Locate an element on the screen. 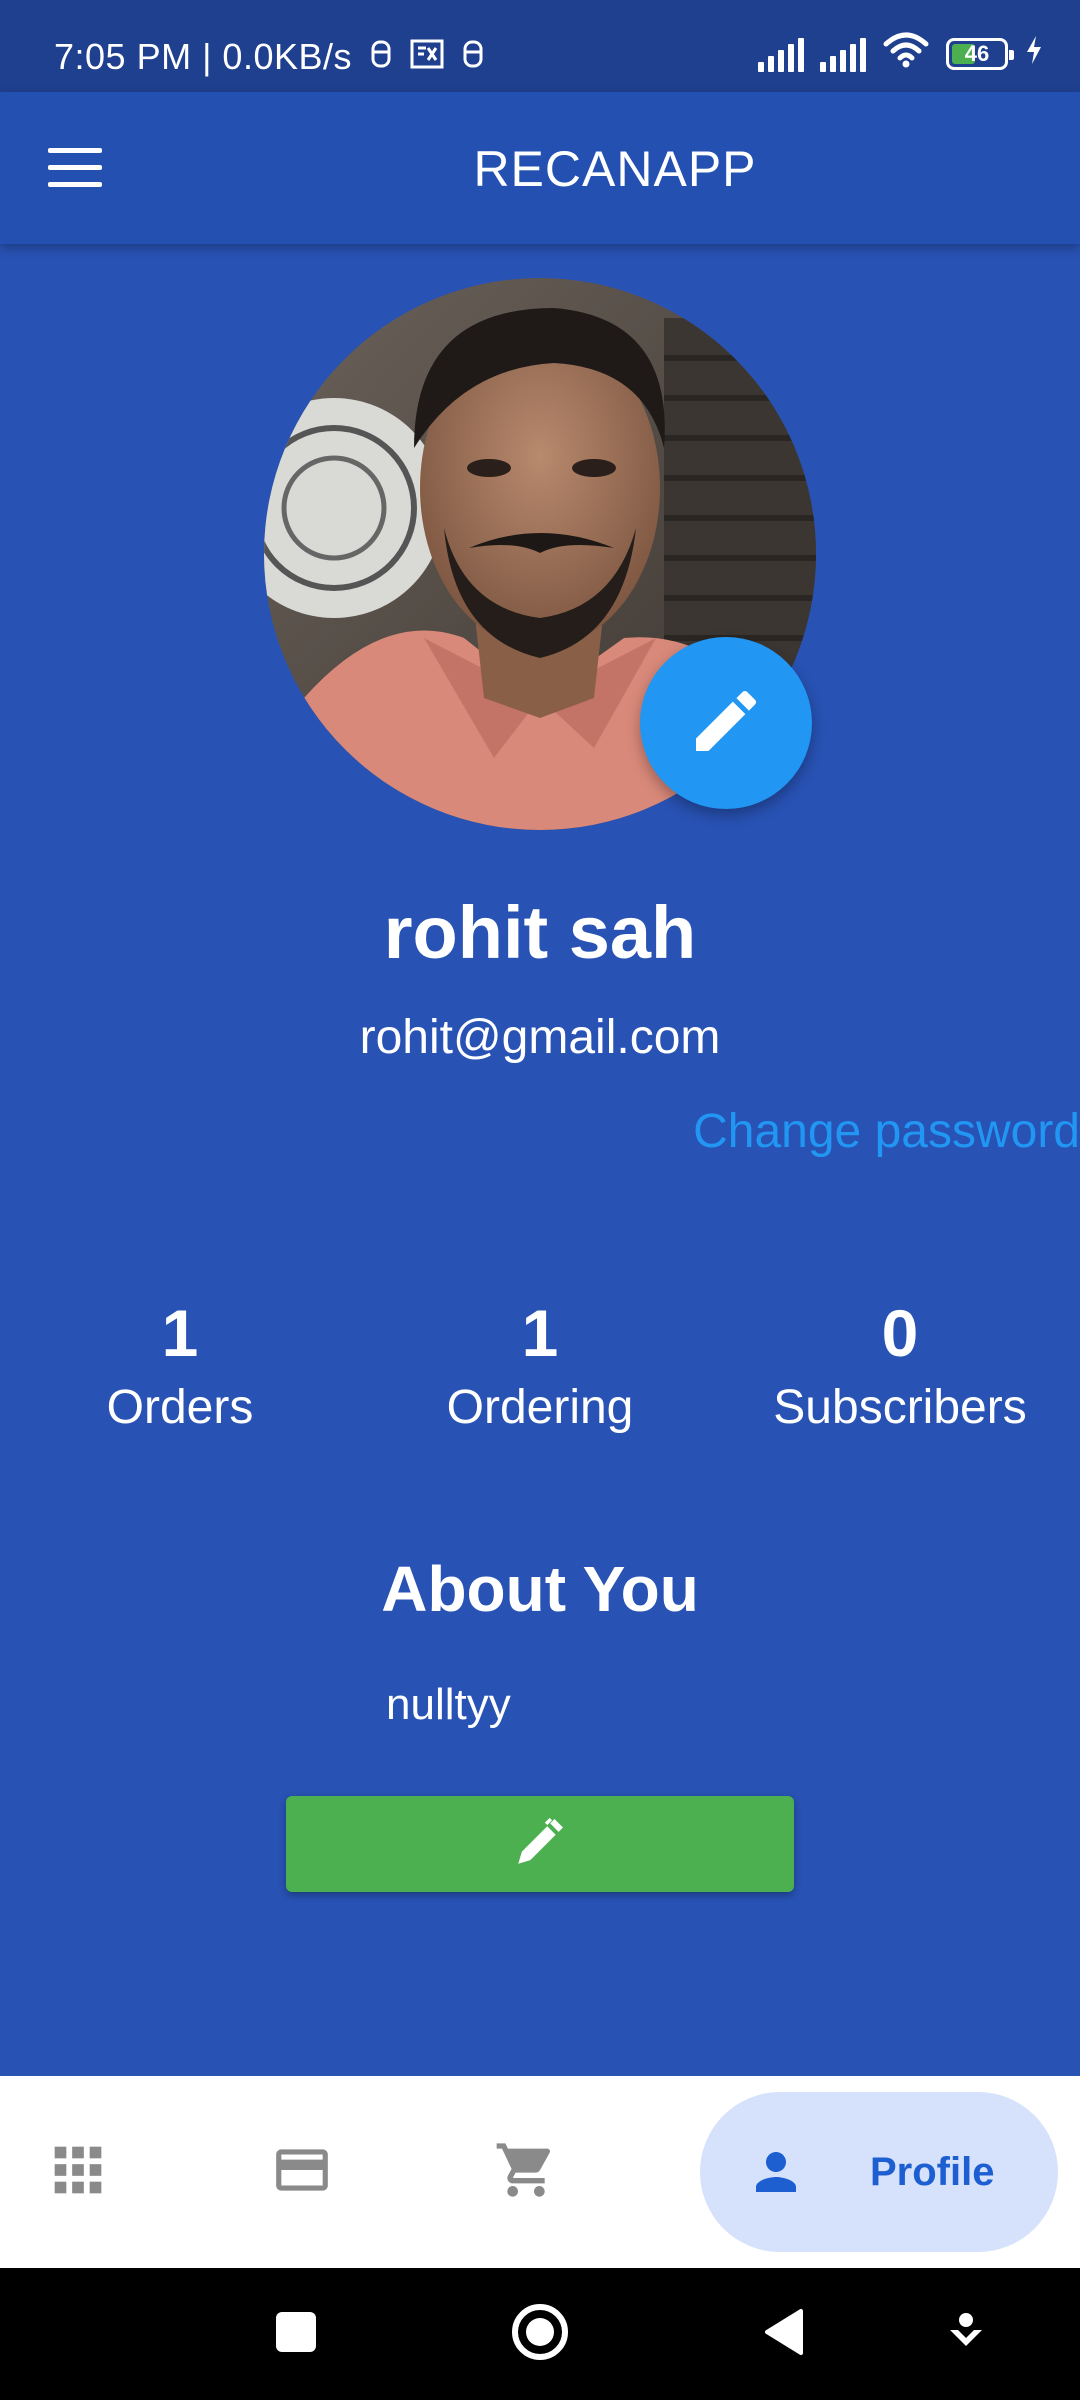 The width and height of the screenshot is (1080, 2400). status-left: 7:05 PM | 0.0KB/s is located at coordinates (269, 57).